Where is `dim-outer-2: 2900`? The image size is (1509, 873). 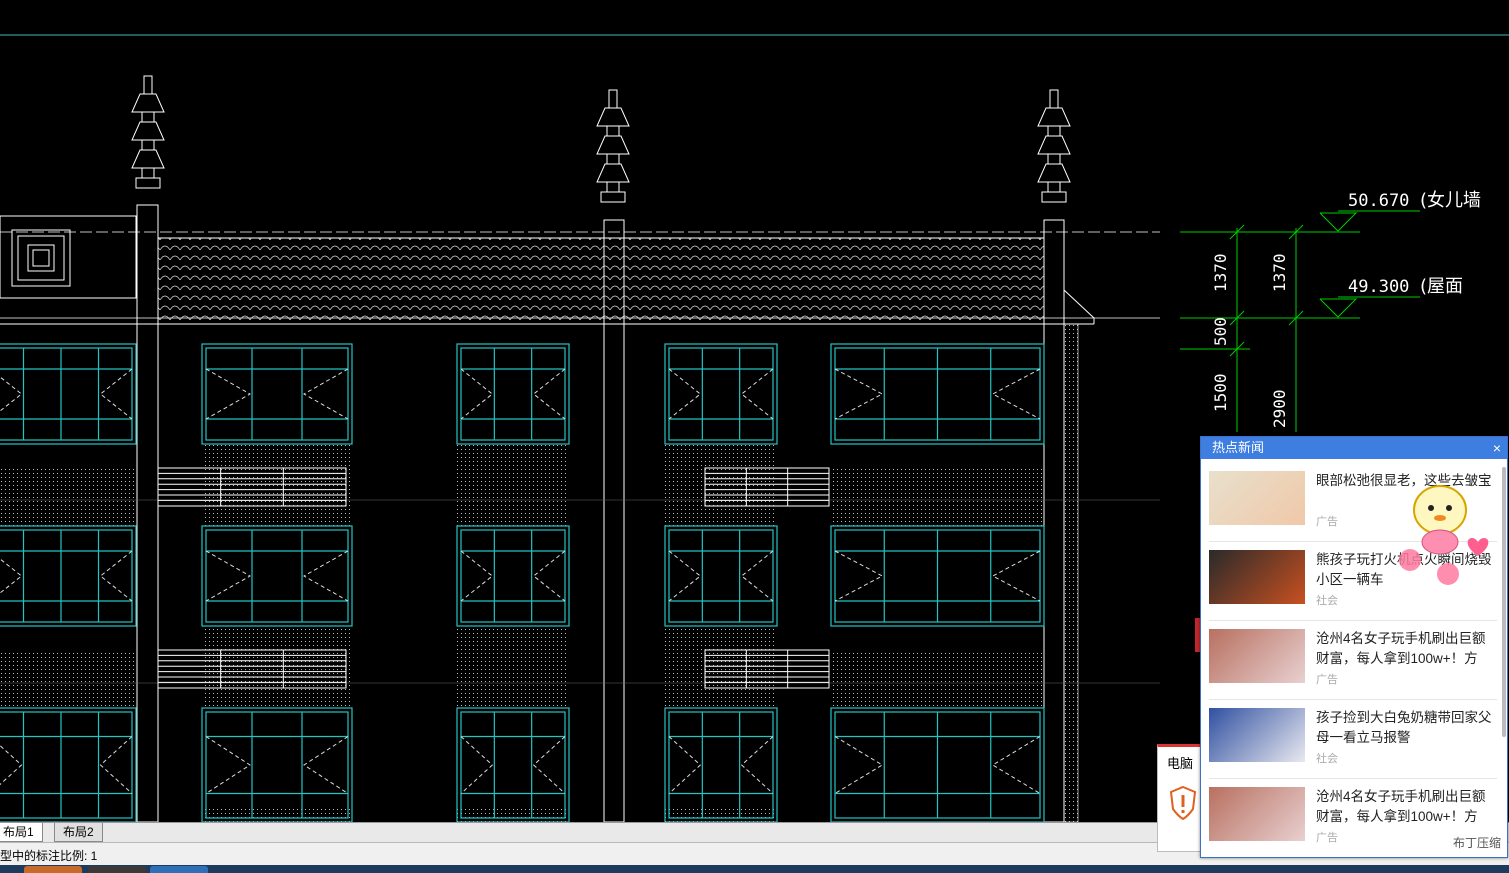 dim-outer-2: 2900 is located at coordinates (1279, 408).